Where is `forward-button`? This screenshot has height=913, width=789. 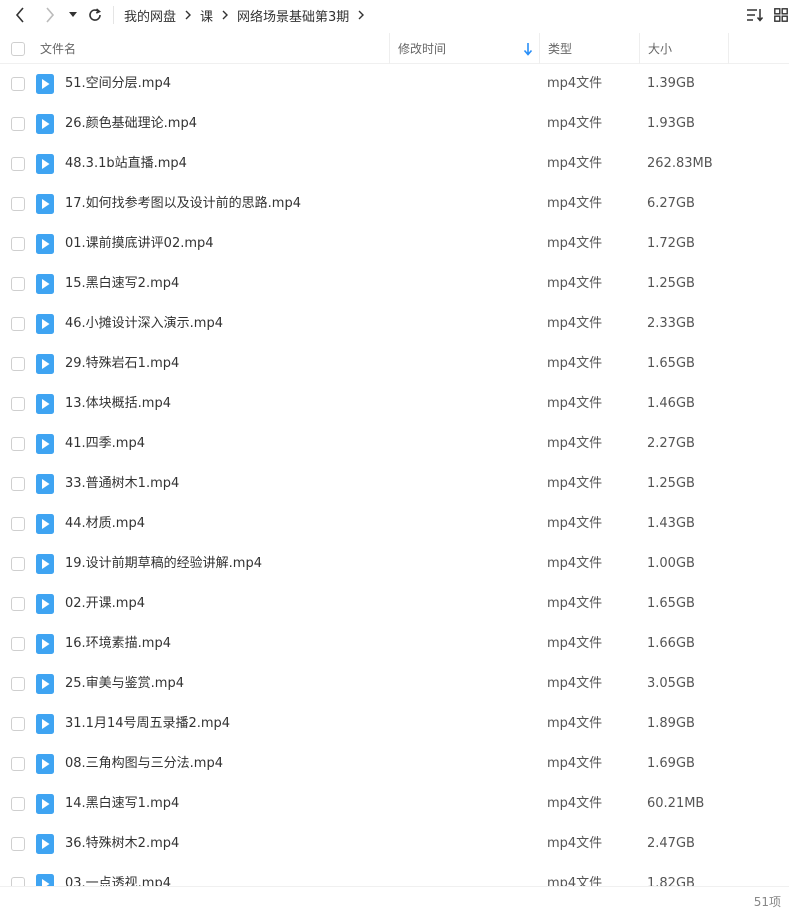 forward-button is located at coordinates (50, 15).